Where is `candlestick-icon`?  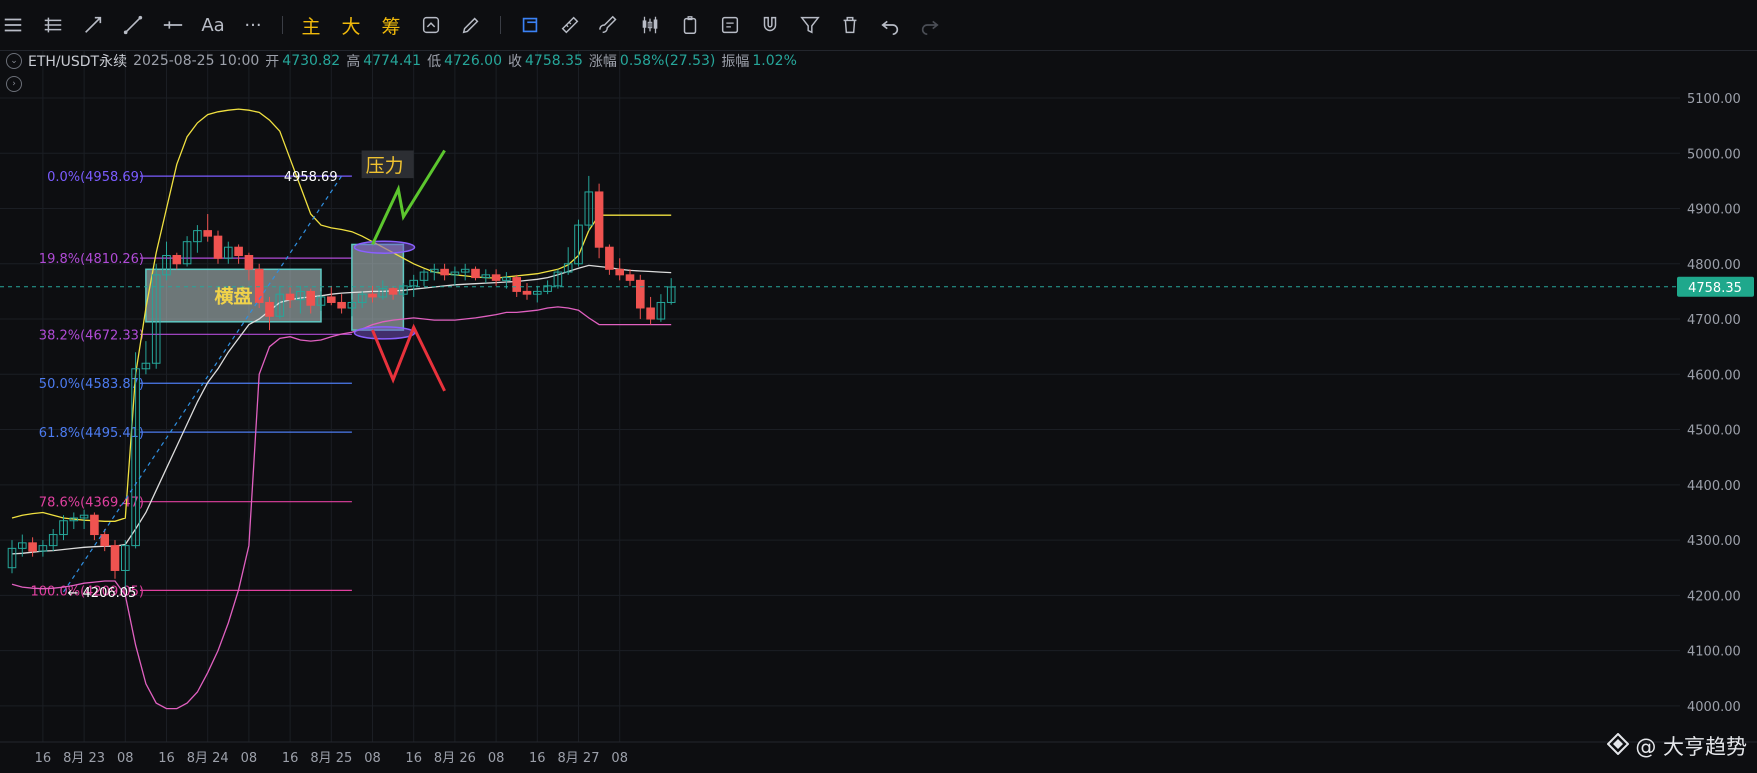
candlestick-icon is located at coordinates (650, 25).